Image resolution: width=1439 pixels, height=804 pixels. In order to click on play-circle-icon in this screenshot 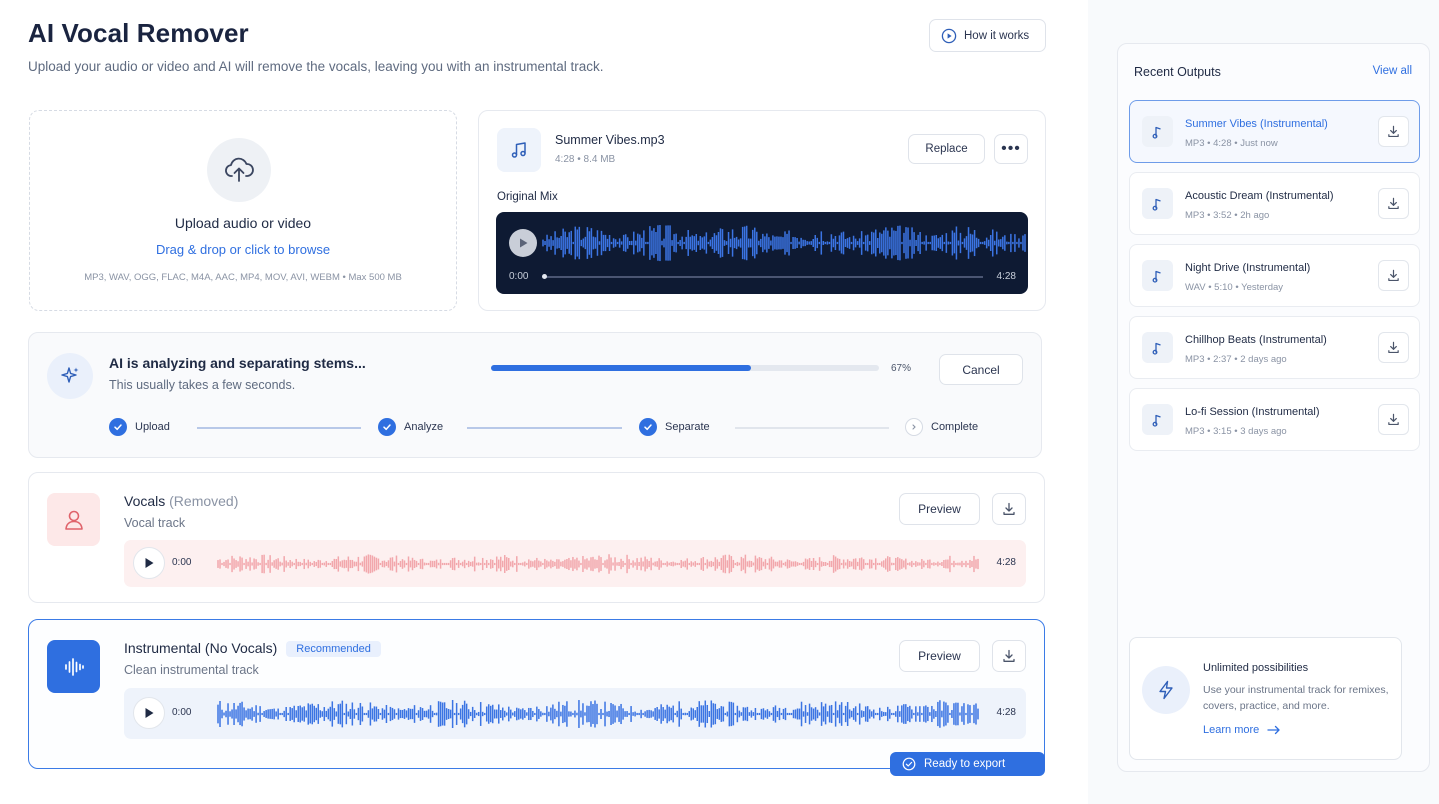, I will do `click(949, 35)`.